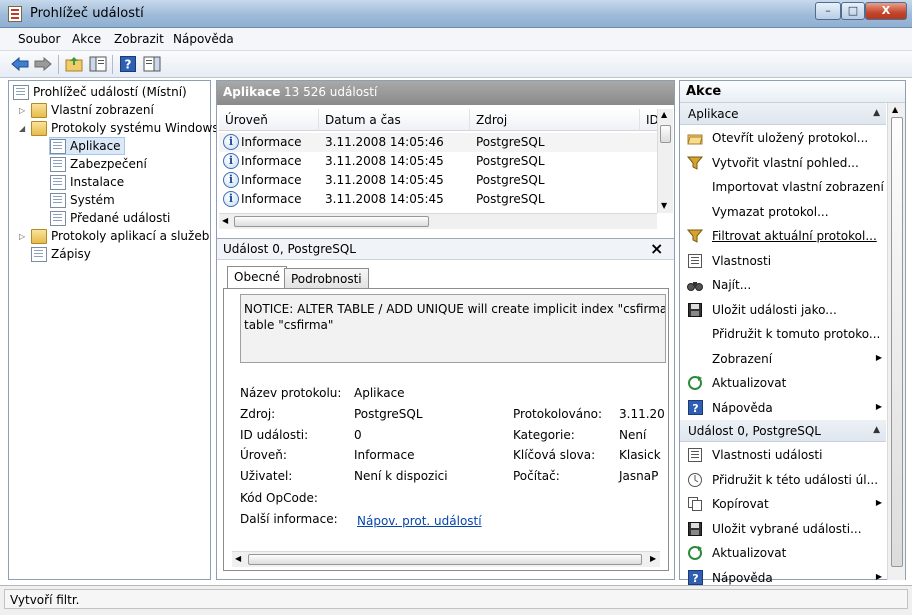  What do you see at coordinates (110, 92) in the screenshot?
I see `tree-item-label: Prohlížeč událostí (Místní)` at bounding box center [110, 92].